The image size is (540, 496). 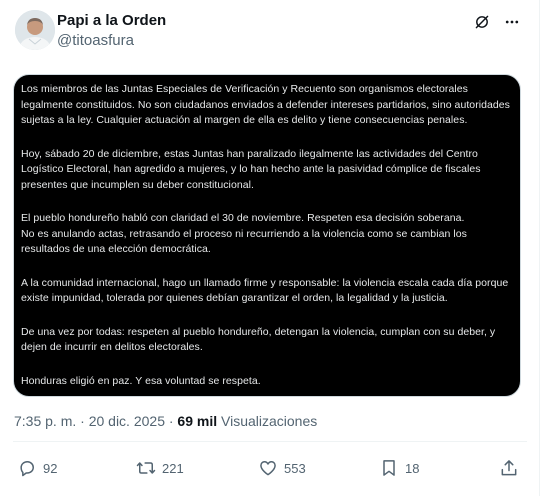 I want to click on like-button: 553, so click(x=282, y=468).